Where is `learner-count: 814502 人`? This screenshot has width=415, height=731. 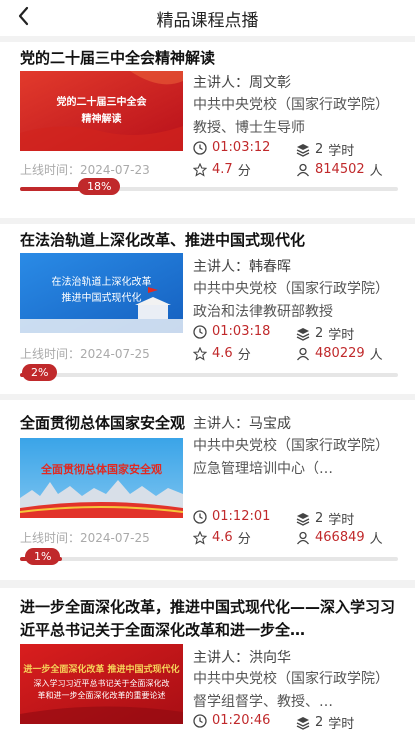
learner-count: 814502 人 is located at coordinates (339, 169).